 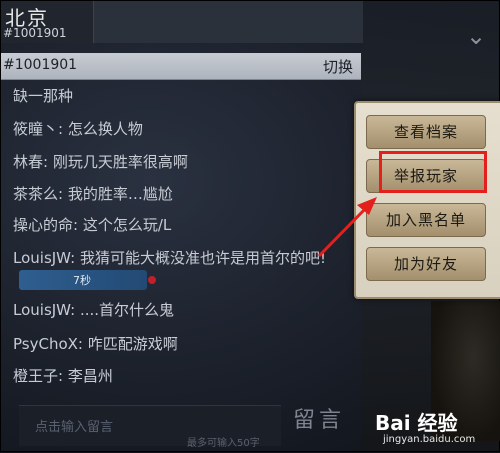 I want to click on watermark-url: jingyan.baidu.com, so click(x=429, y=439).